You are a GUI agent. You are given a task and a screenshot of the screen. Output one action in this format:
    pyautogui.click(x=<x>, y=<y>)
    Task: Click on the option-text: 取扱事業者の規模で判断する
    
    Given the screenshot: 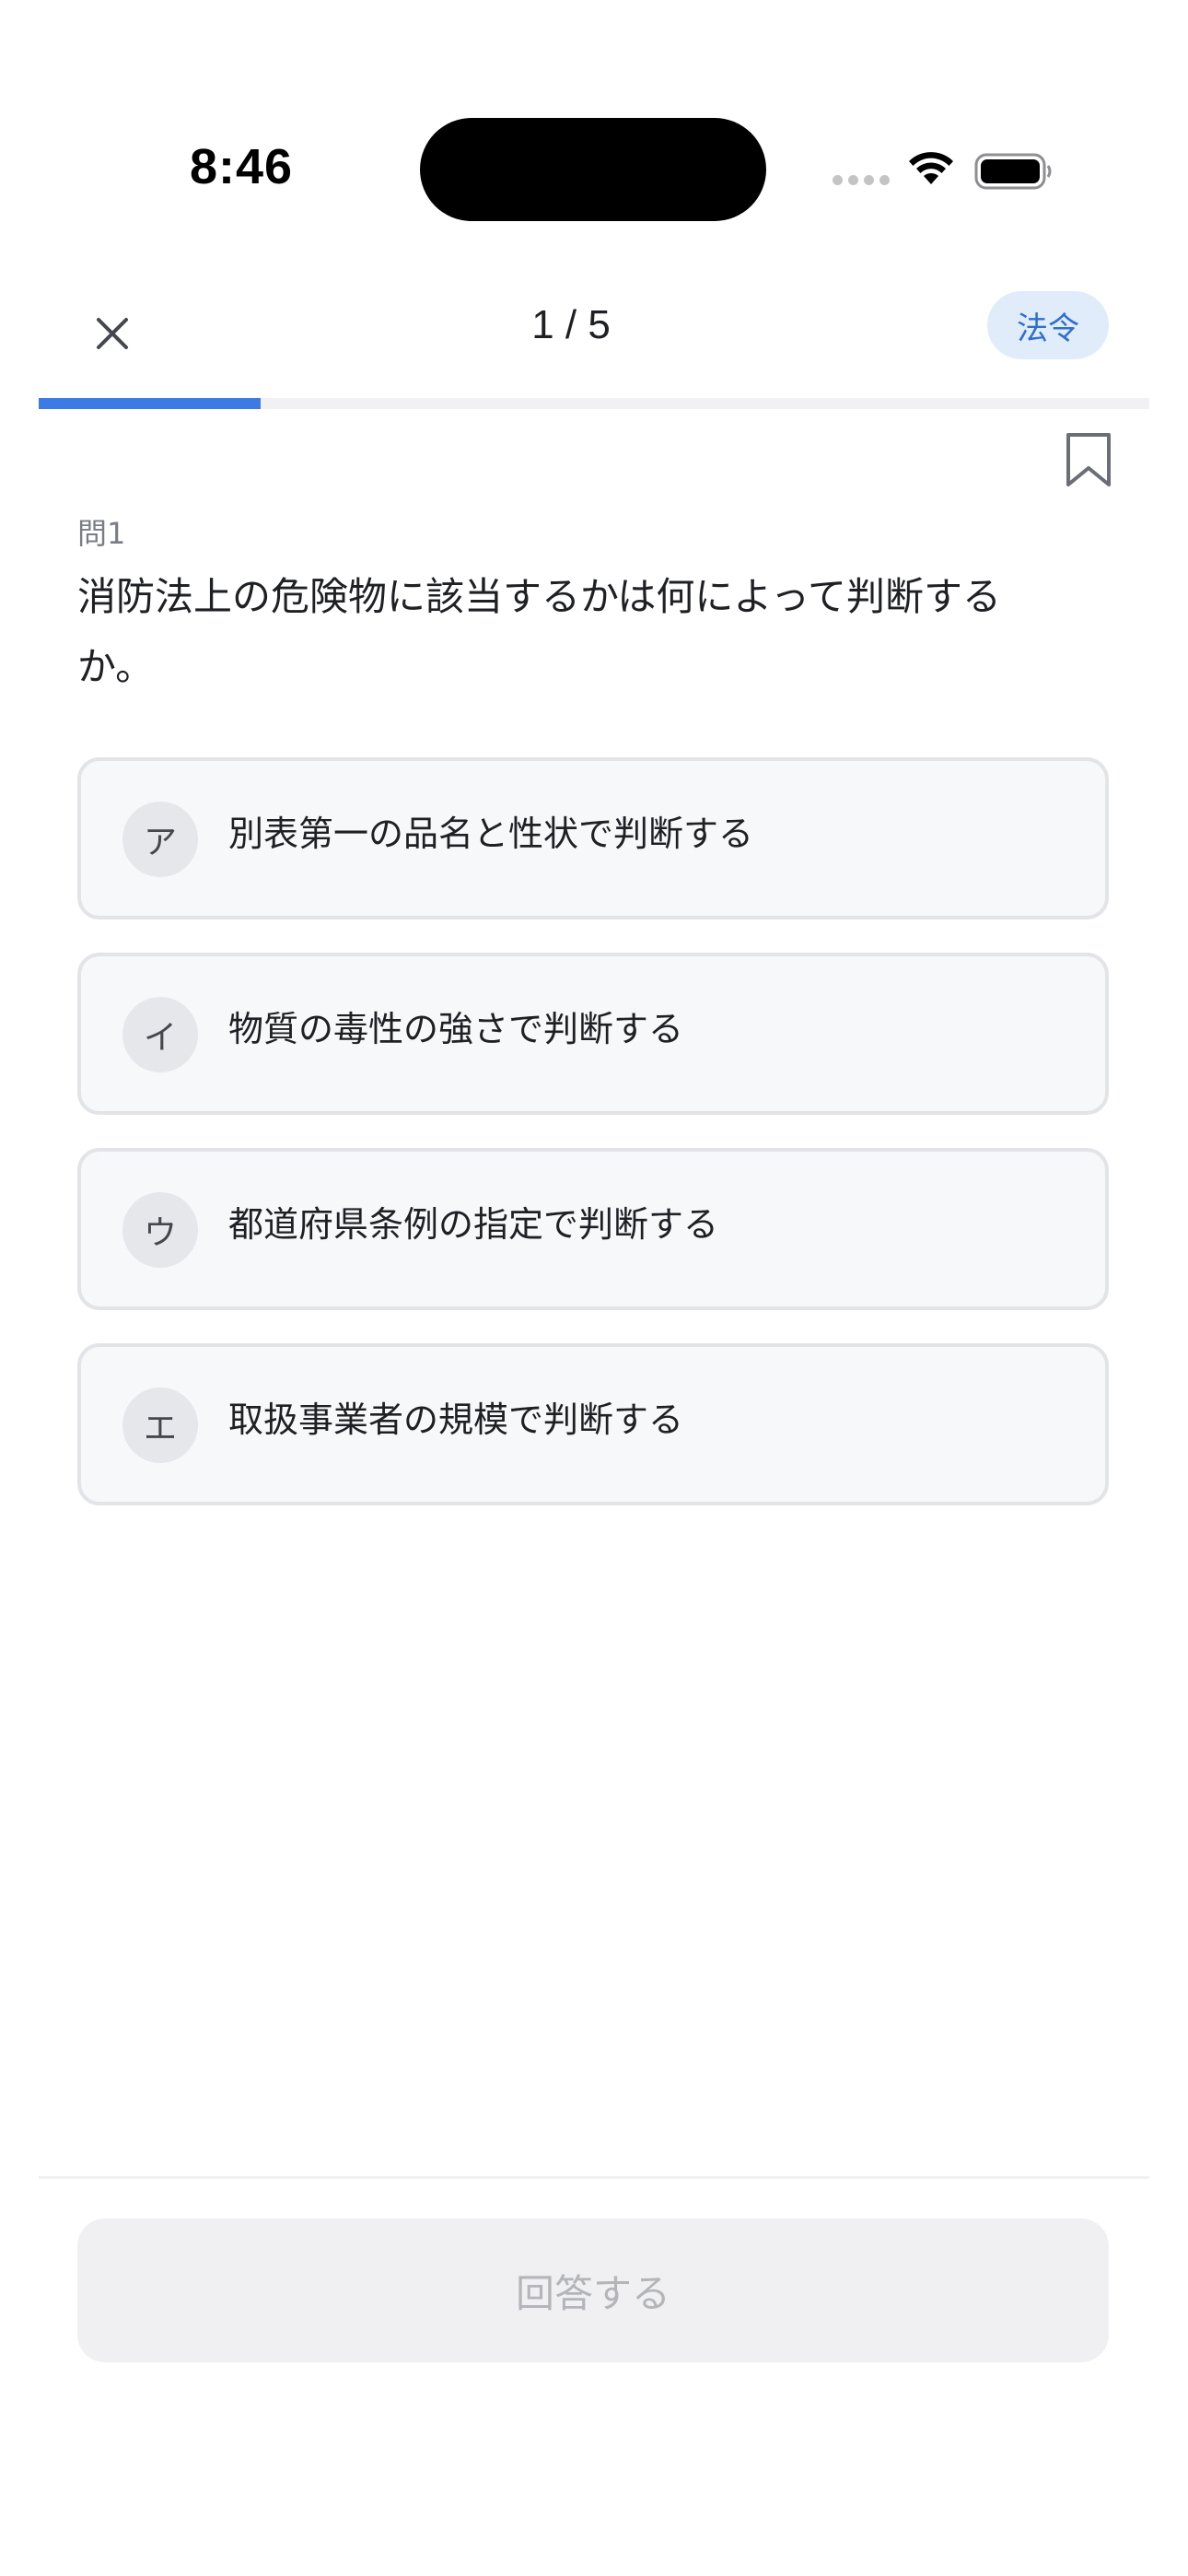 What is the action you would take?
    pyautogui.click(x=456, y=1419)
    